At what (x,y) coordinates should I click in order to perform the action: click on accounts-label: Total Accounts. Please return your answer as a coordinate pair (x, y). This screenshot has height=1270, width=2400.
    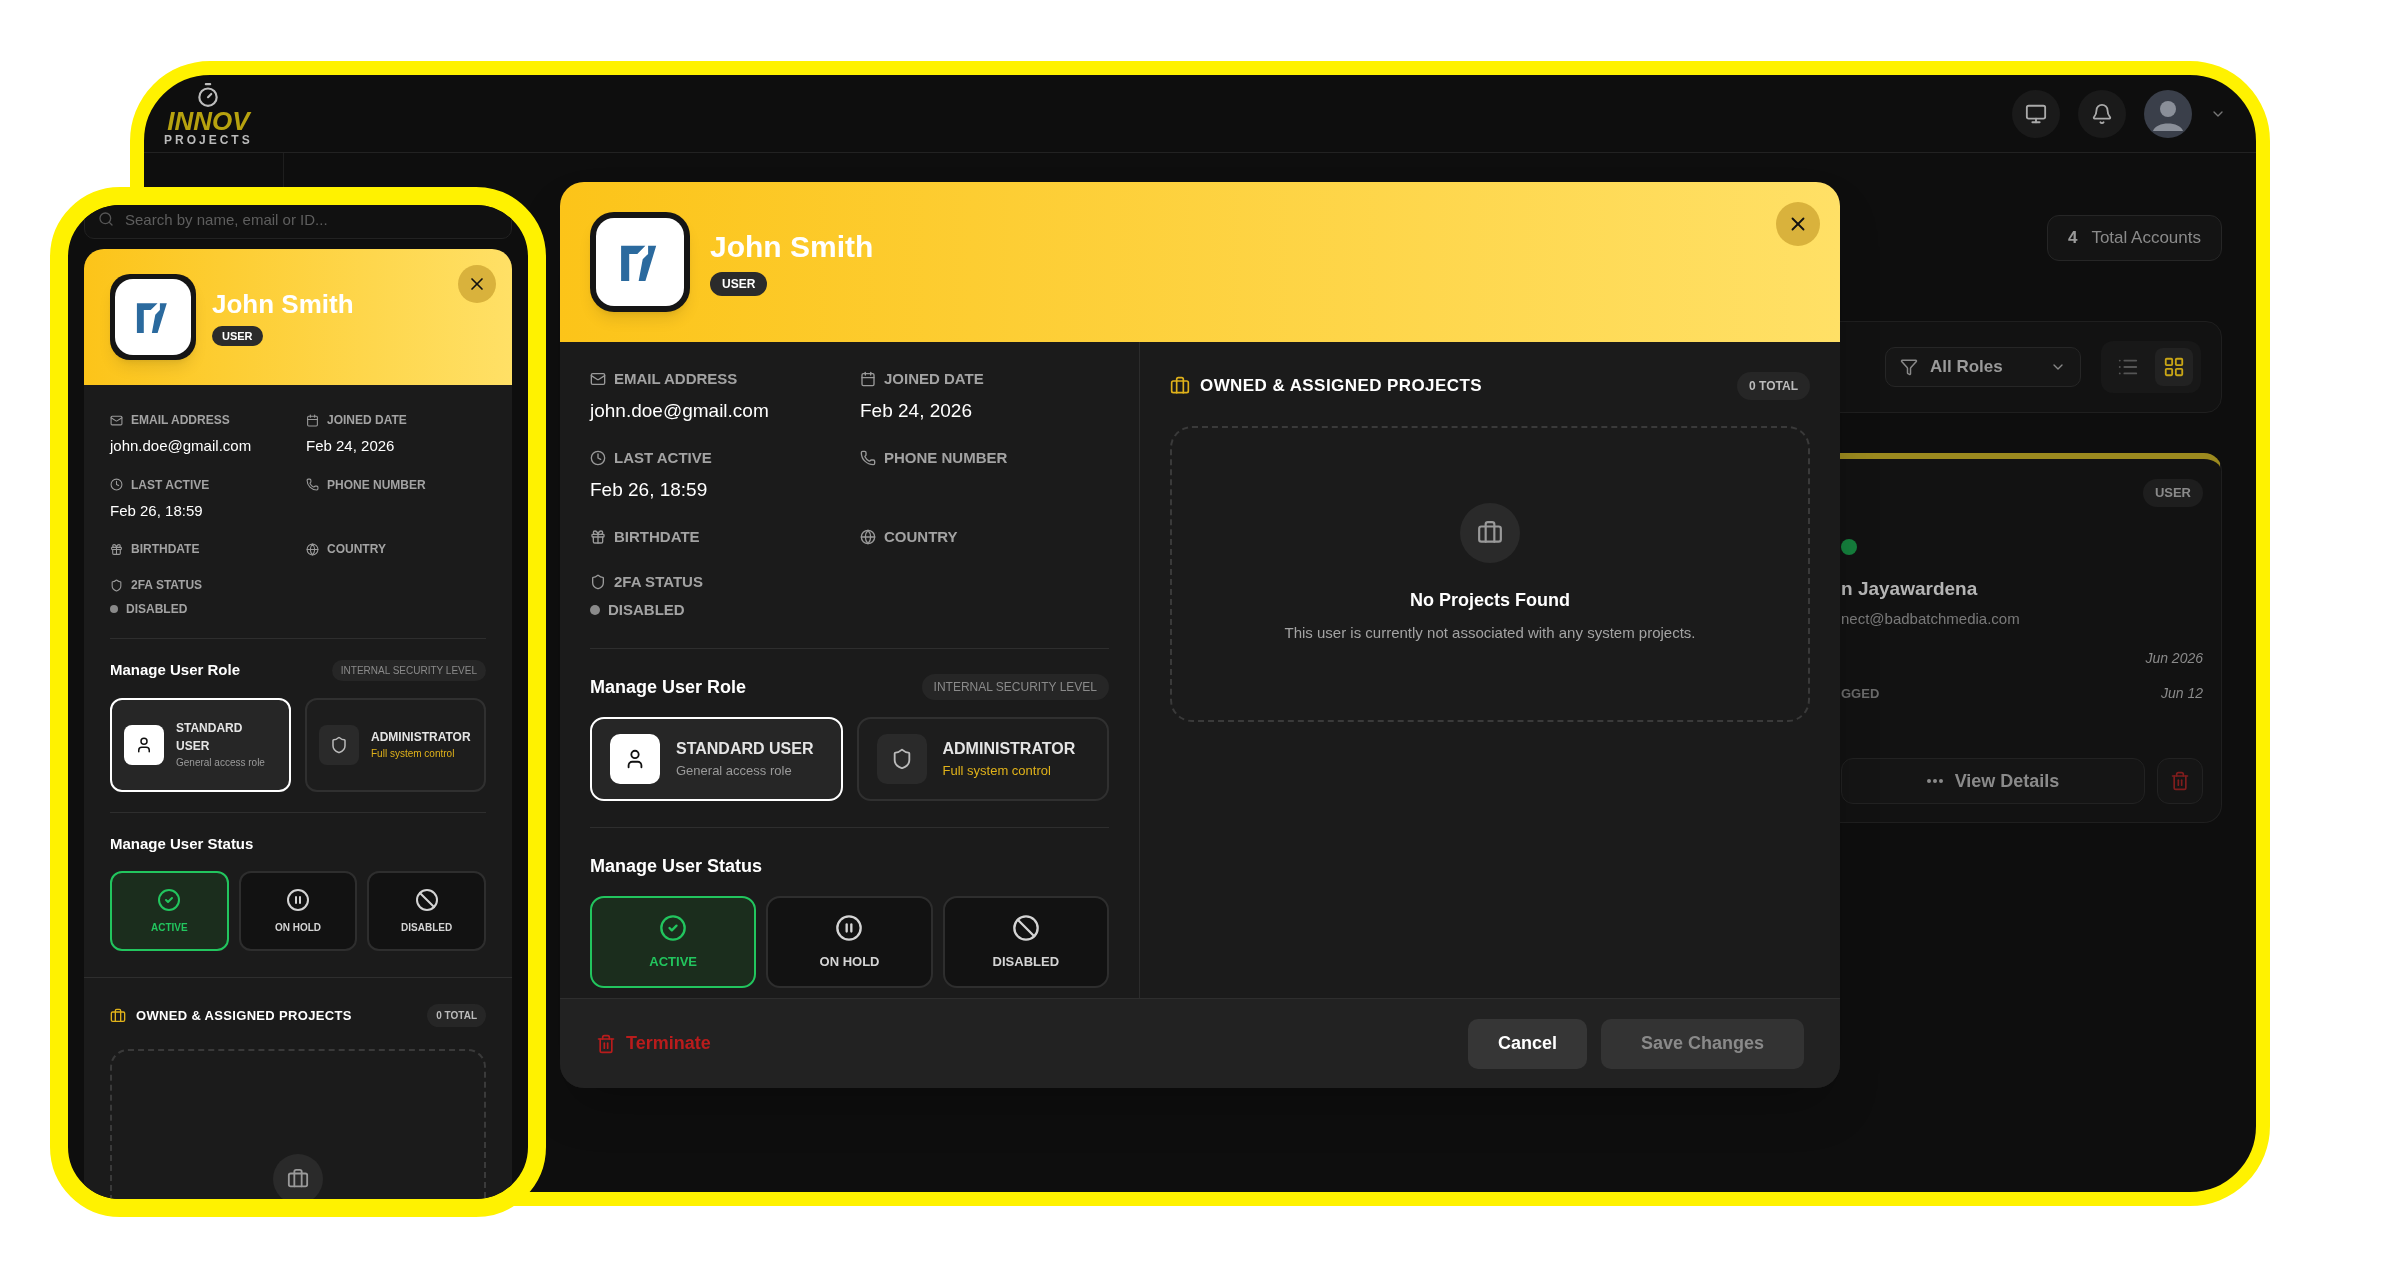
    Looking at the image, I should click on (2146, 238).